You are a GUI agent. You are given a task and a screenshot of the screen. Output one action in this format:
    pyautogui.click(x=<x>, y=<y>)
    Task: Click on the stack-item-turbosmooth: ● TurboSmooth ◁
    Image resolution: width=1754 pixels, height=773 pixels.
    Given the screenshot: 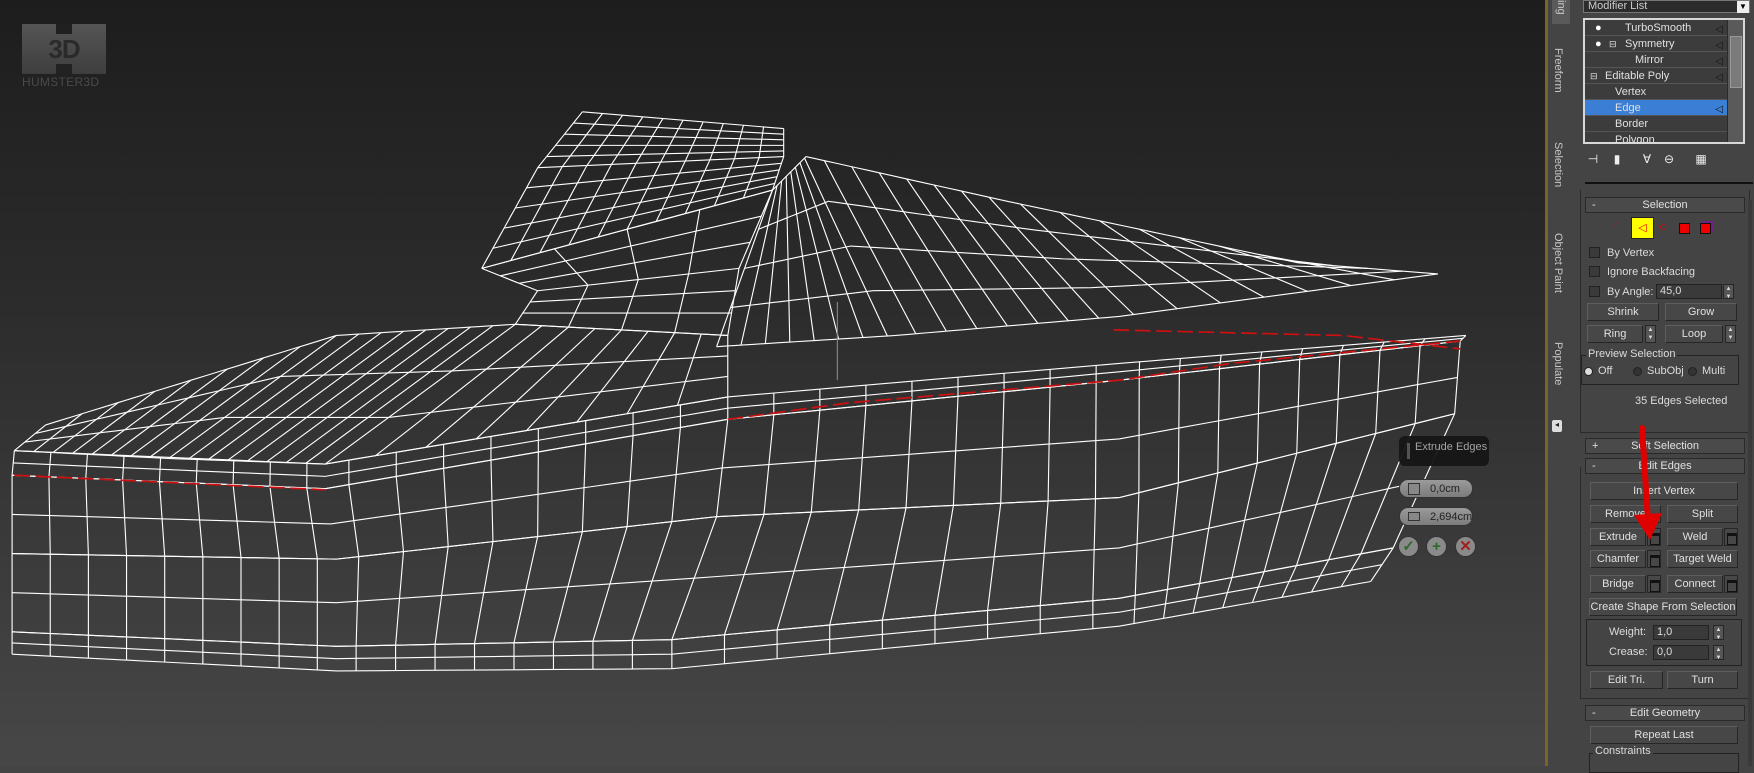 What is the action you would take?
    pyautogui.click(x=1656, y=28)
    